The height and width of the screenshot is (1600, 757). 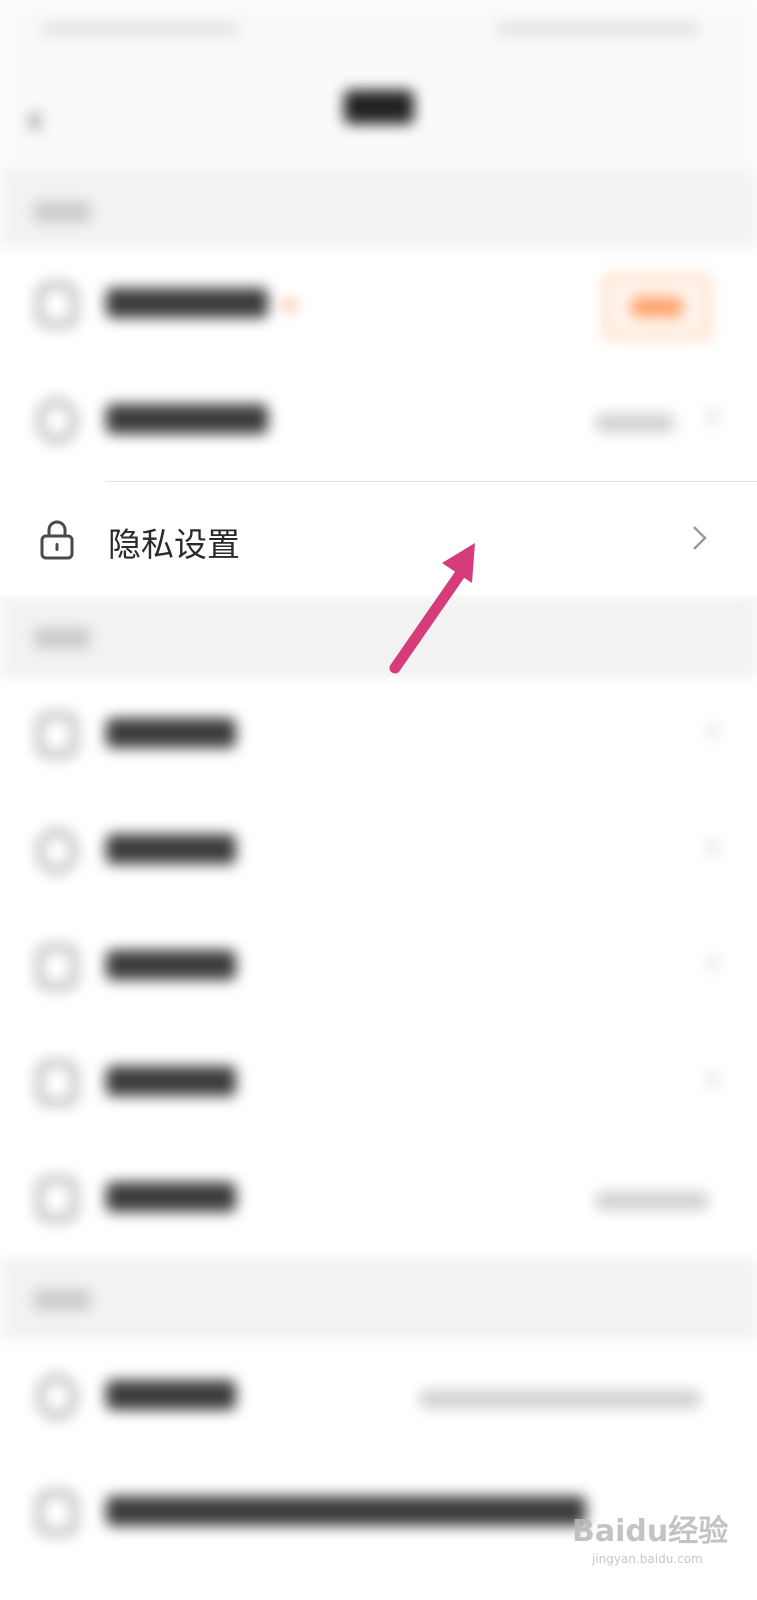 What do you see at coordinates (647, 1559) in the screenshot?
I see `watermark-url: jingyan.baidu.com` at bounding box center [647, 1559].